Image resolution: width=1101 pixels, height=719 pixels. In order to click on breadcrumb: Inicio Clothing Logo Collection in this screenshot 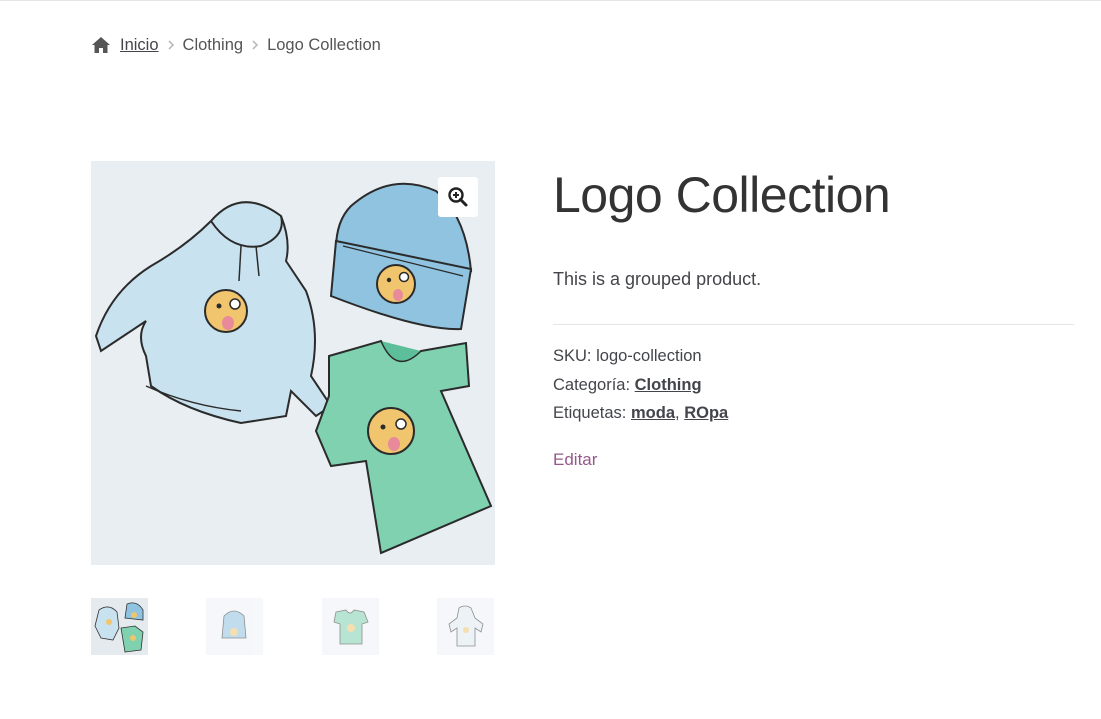, I will do `click(236, 45)`.